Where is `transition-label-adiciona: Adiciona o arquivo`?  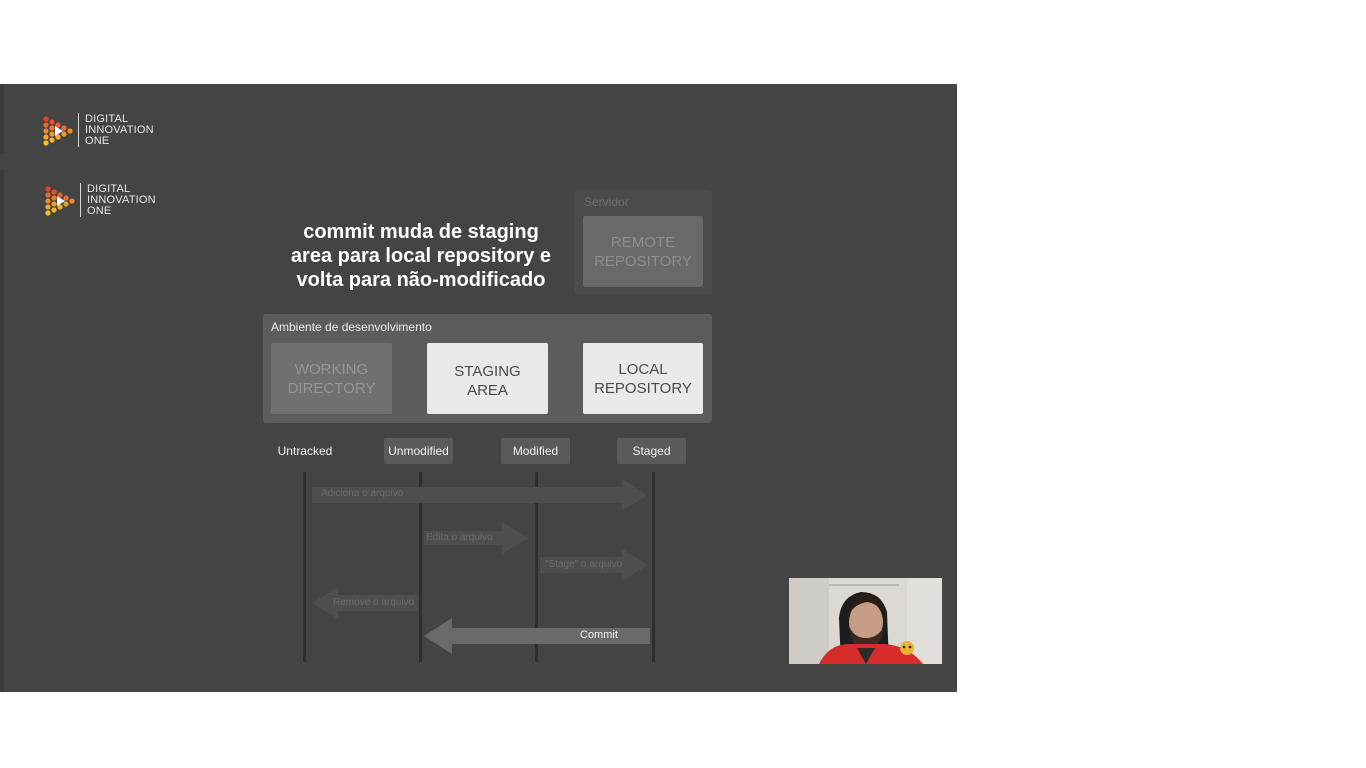 transition-label-adiciona: Adiciona o arquivo is located at coordinates (362, 493).